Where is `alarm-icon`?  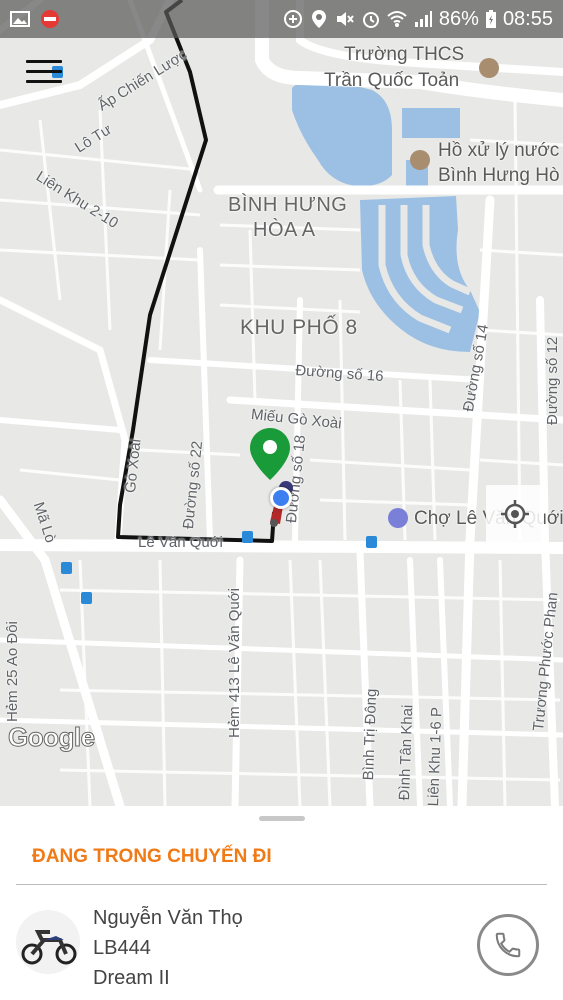 alarm-icon is located at coordinates (370, 20).